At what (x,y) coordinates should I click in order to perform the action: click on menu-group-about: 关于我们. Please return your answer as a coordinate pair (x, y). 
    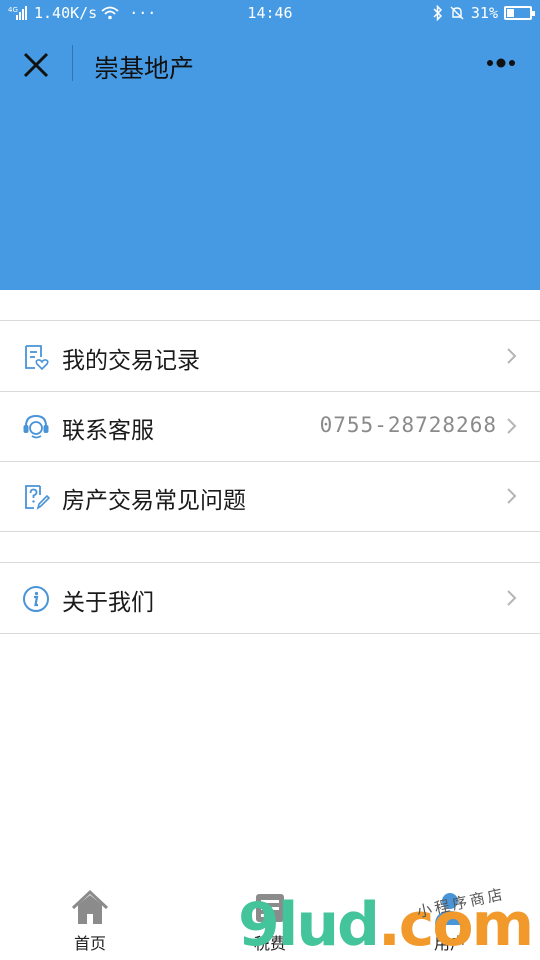
    Looking at the image, I should click on (270, 598).